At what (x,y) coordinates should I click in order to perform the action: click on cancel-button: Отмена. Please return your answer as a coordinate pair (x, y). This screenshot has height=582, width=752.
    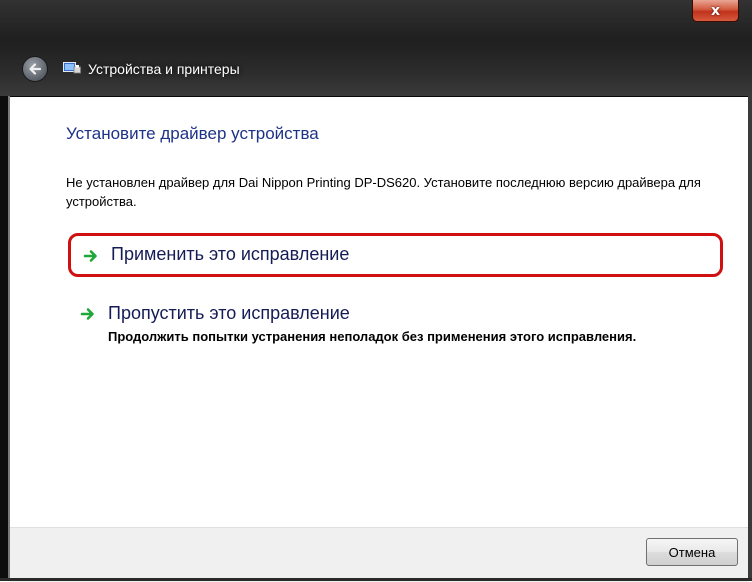
    Looking at the image, I should click on (692, 552).